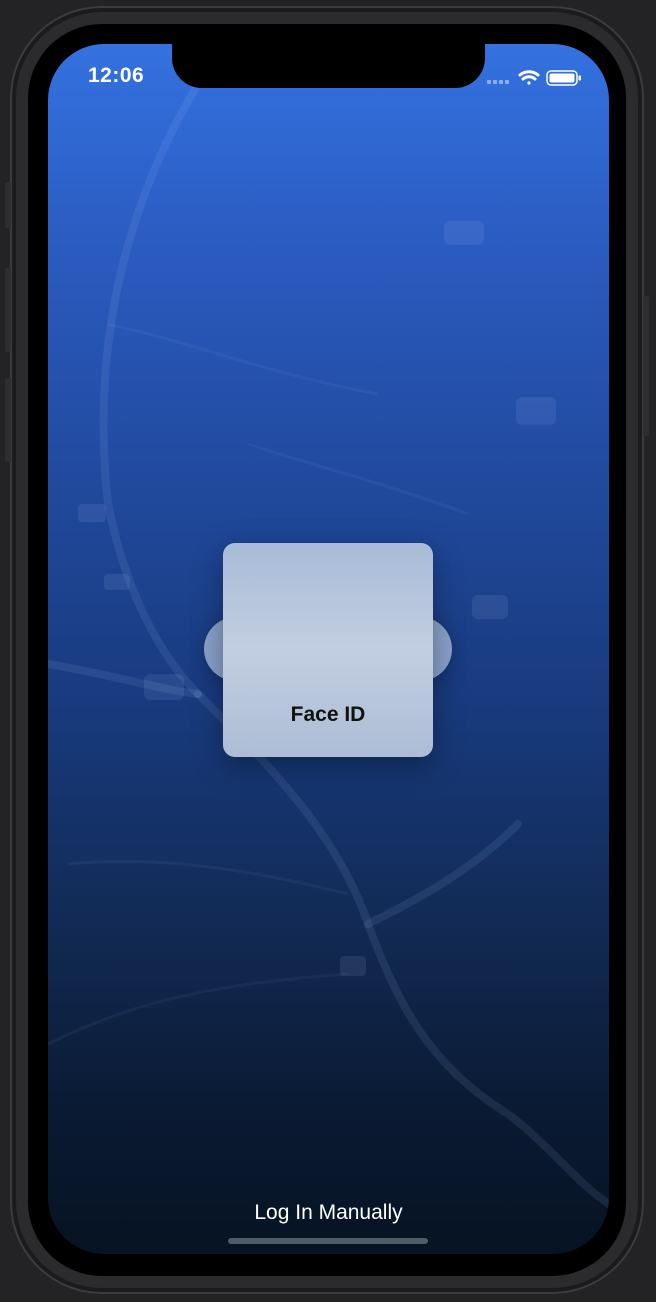 The width and height of the screenshot is (656, 1302). I want to click on notch, so click(328, 66).